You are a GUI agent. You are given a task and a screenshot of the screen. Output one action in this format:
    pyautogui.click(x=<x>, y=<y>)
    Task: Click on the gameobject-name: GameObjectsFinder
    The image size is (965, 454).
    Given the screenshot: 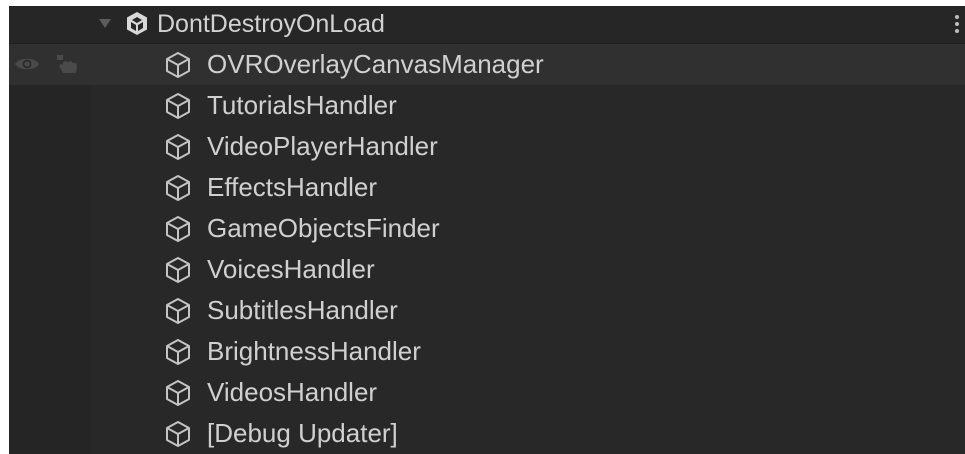 What is the action you would take?
    pyautogui.click(x=323, y=228)
    